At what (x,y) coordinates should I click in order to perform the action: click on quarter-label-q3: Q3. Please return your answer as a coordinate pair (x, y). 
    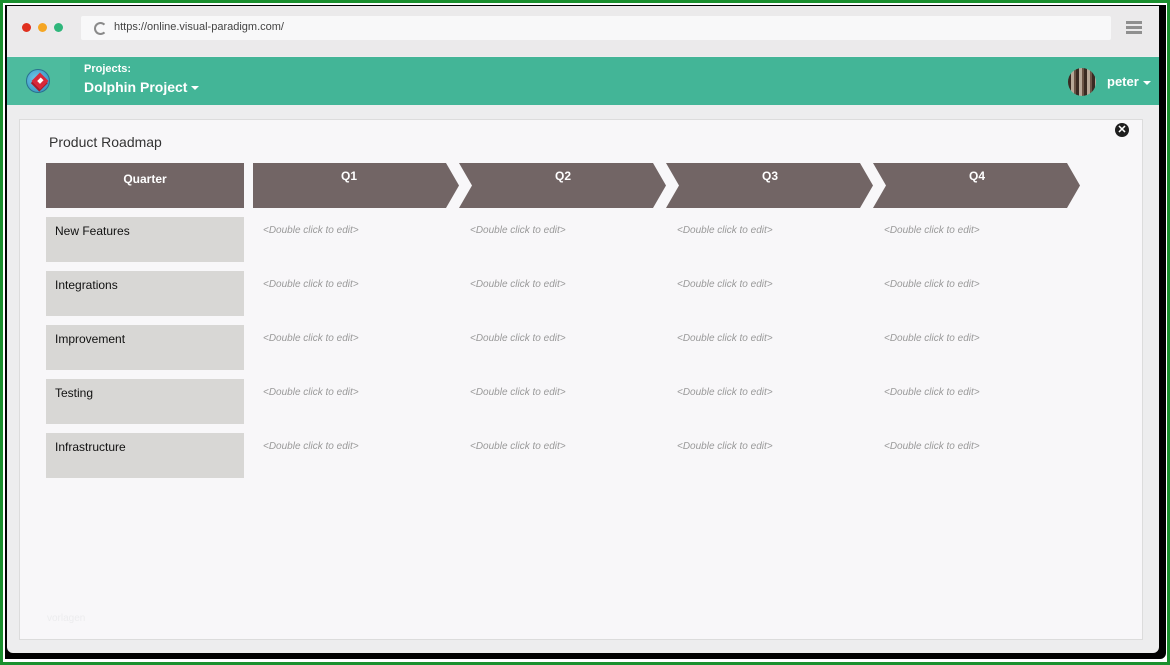
    Looking at the image, I should click on (769, 176).